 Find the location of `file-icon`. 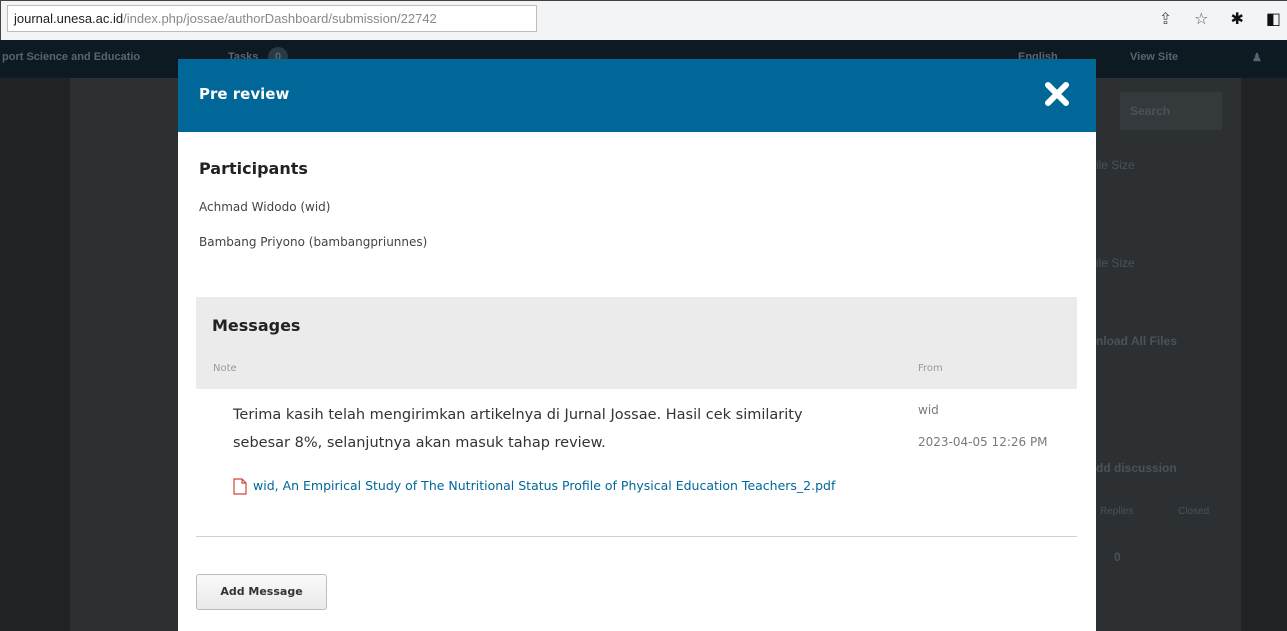

file-icon is located at coordinates (240, 486).